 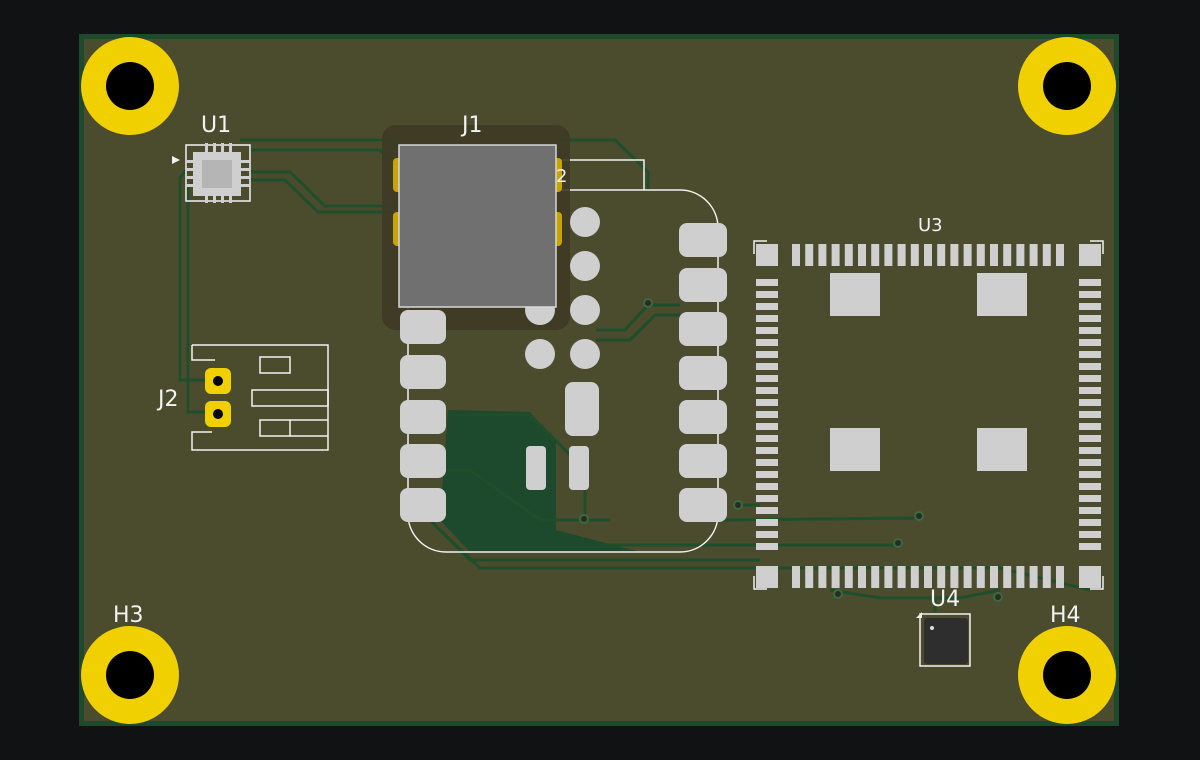 What do you see at coordinates (930, 225) in the screenshot?
I see `u3-label: U3` at bounding box center [930, 225].